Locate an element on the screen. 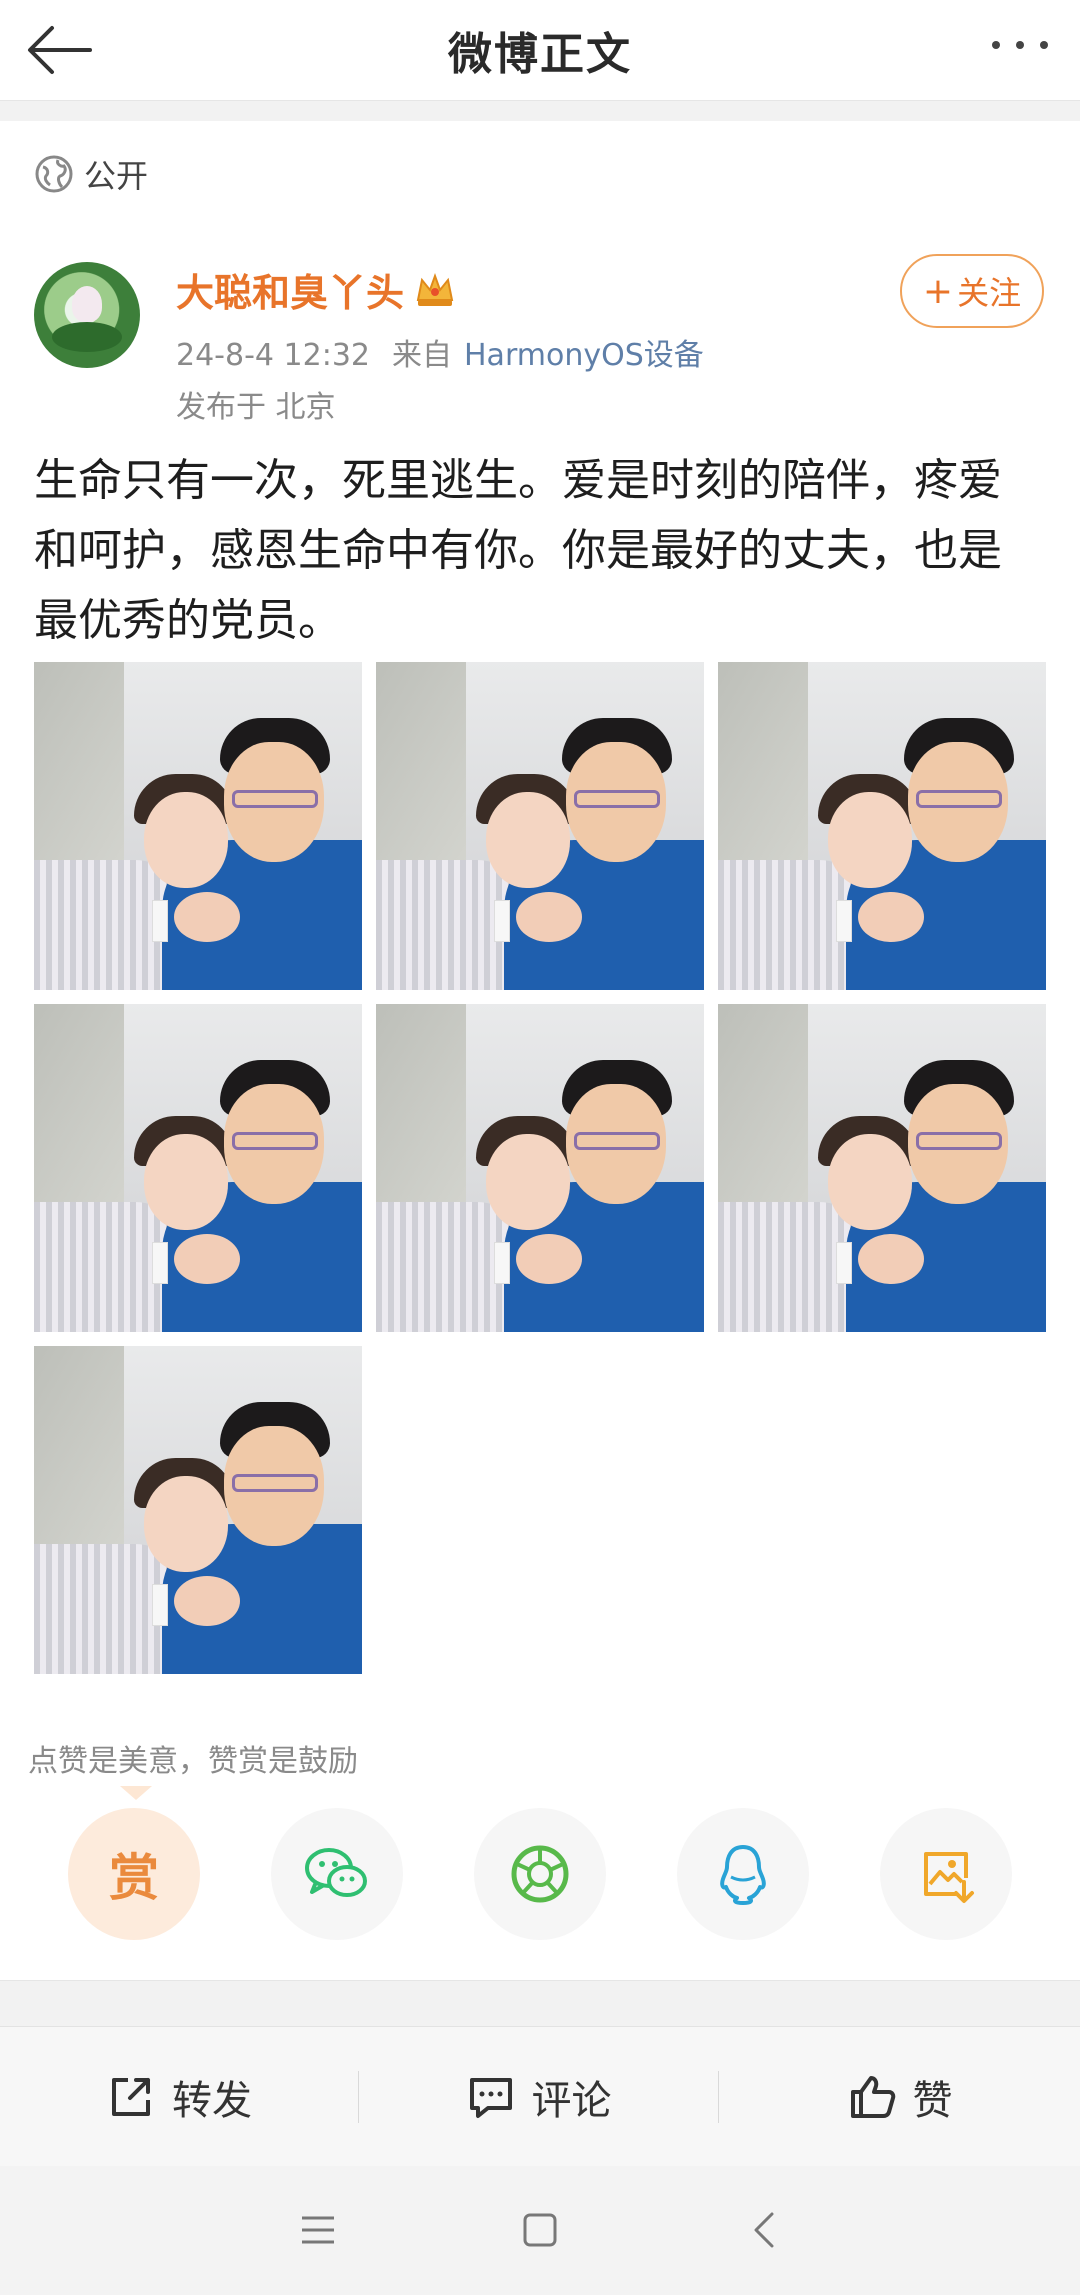  more-options-icon is located at coordinates (1020, 45).